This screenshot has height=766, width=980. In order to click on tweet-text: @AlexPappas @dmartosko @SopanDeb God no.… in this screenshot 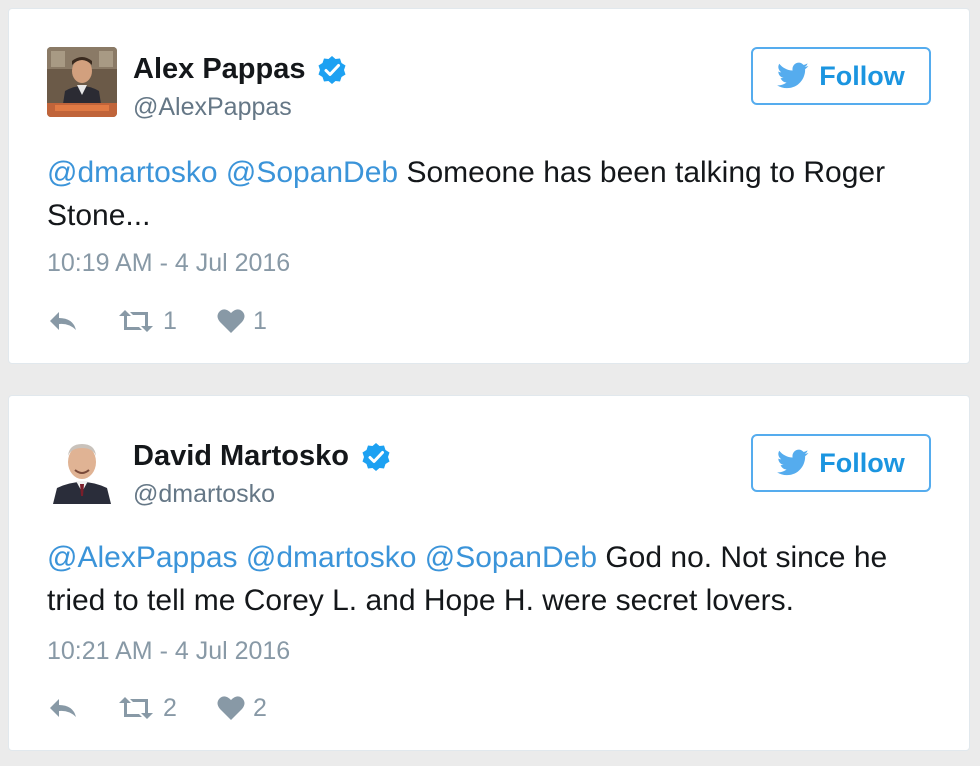, I will do `click(497, 579)`.